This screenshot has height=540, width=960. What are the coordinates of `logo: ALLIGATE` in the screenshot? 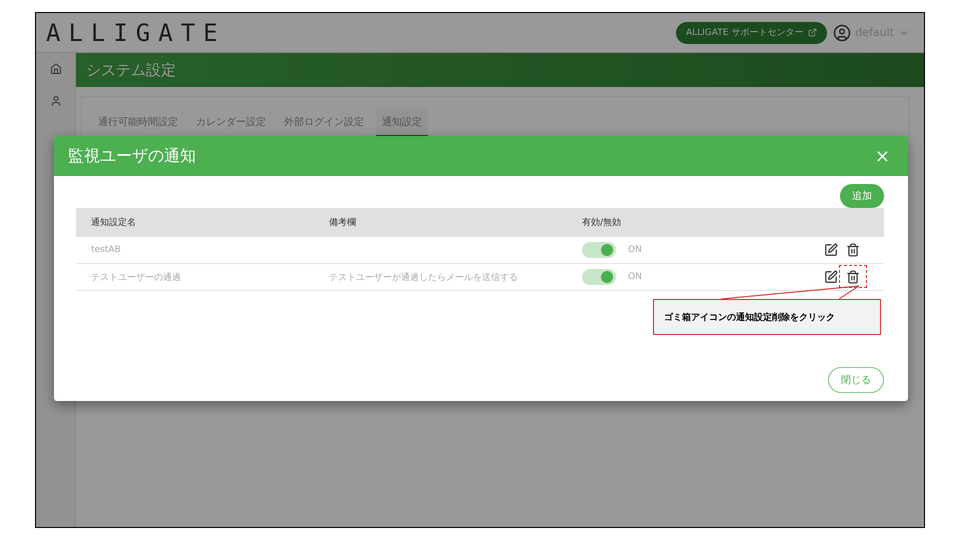 It's located at (136, 32).